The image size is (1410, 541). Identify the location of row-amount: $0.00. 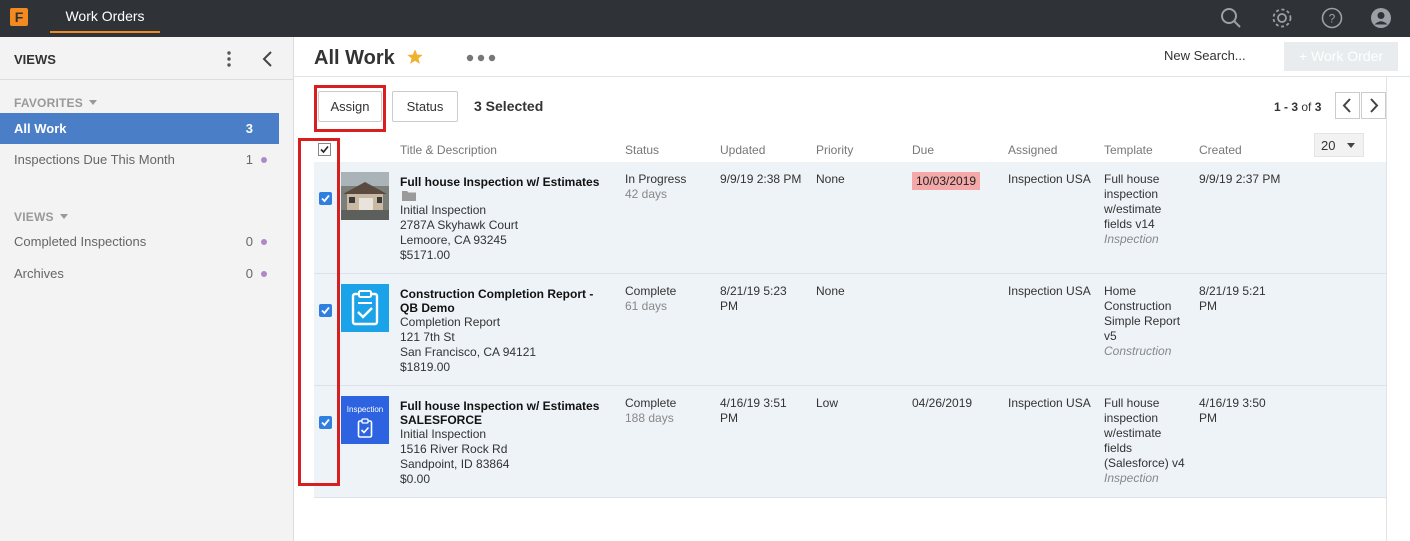
(415, 479).